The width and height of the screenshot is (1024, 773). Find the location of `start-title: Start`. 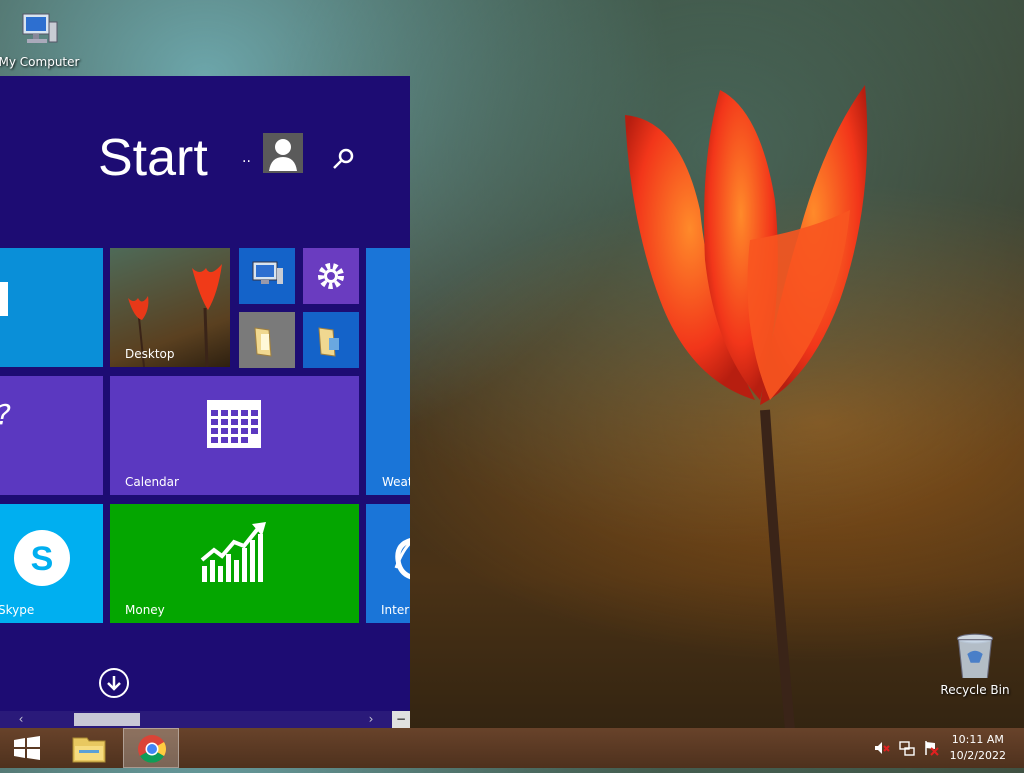

start-title: Start is located at coordinates (153, 158).